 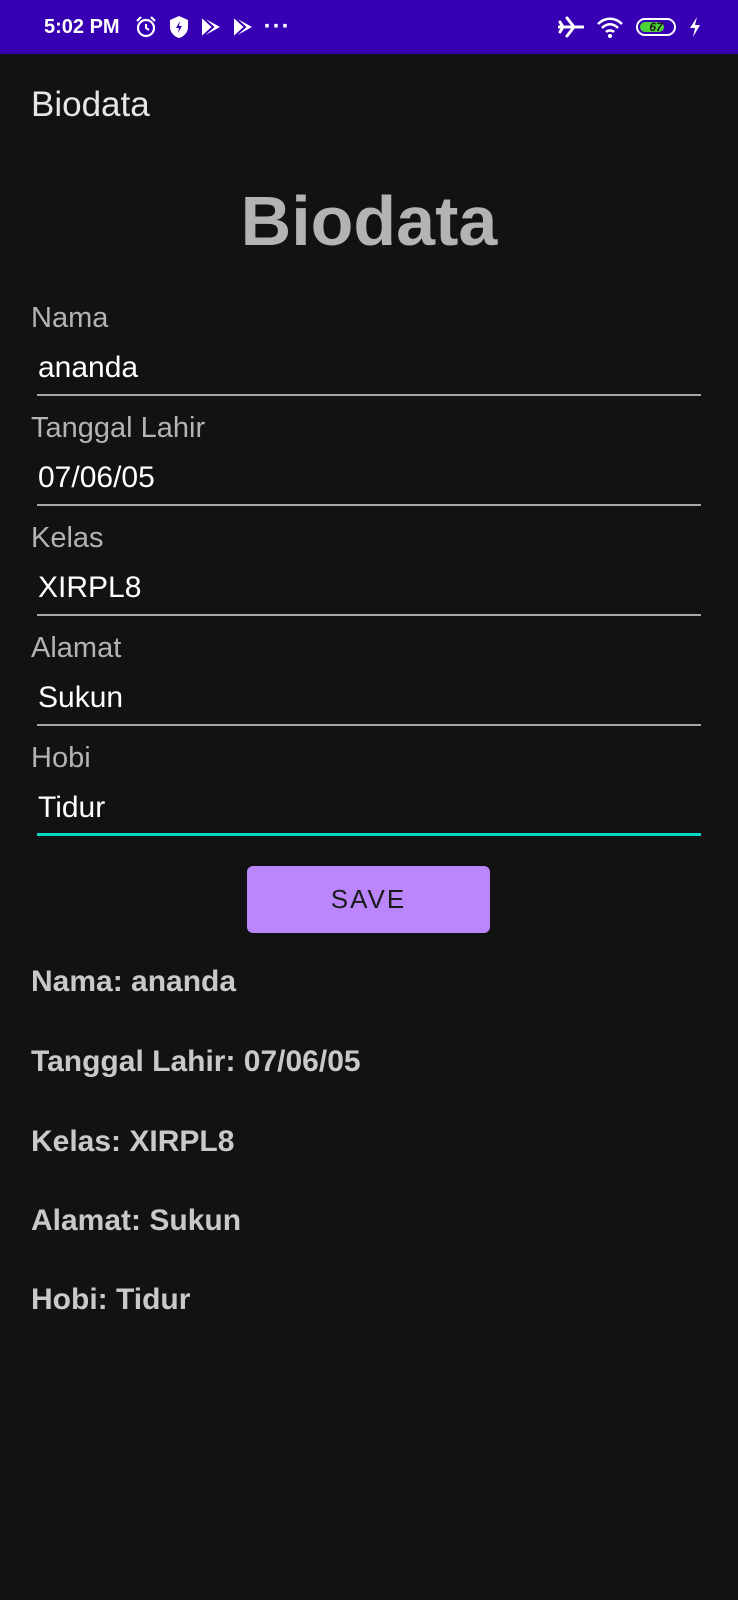 I want to click on app-bar-title: Biodata, so click(x=90, y=104).